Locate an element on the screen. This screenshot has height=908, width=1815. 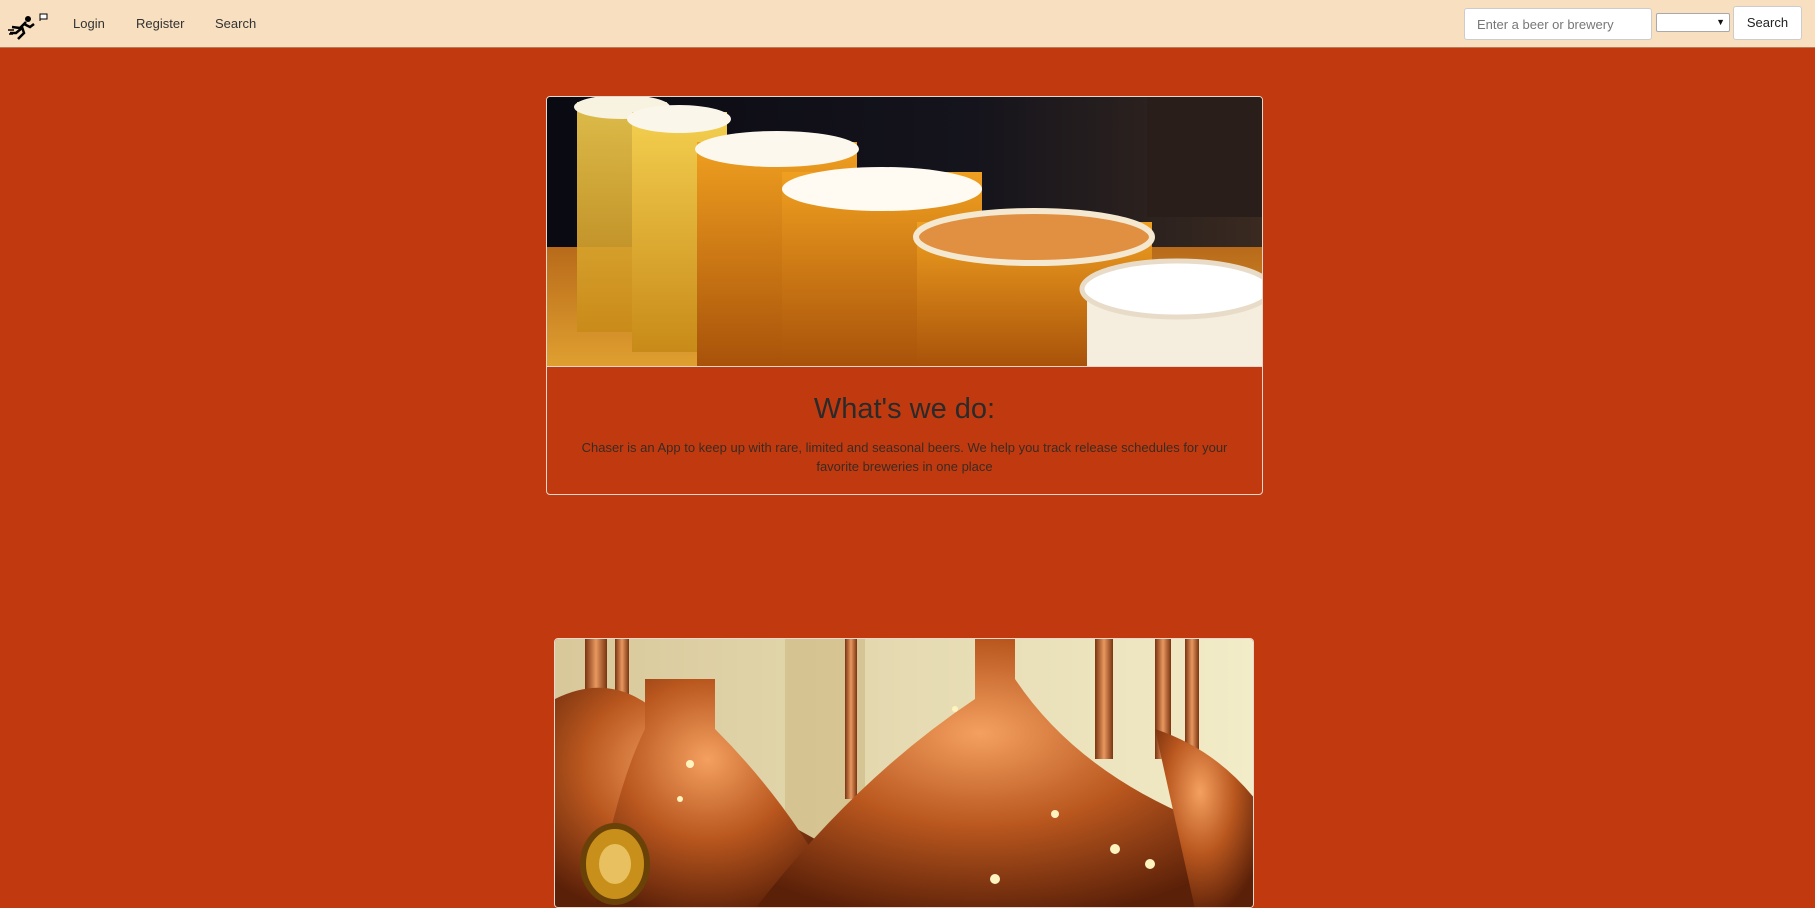
about-title: What's we do: is located at coordinates (904, 409).